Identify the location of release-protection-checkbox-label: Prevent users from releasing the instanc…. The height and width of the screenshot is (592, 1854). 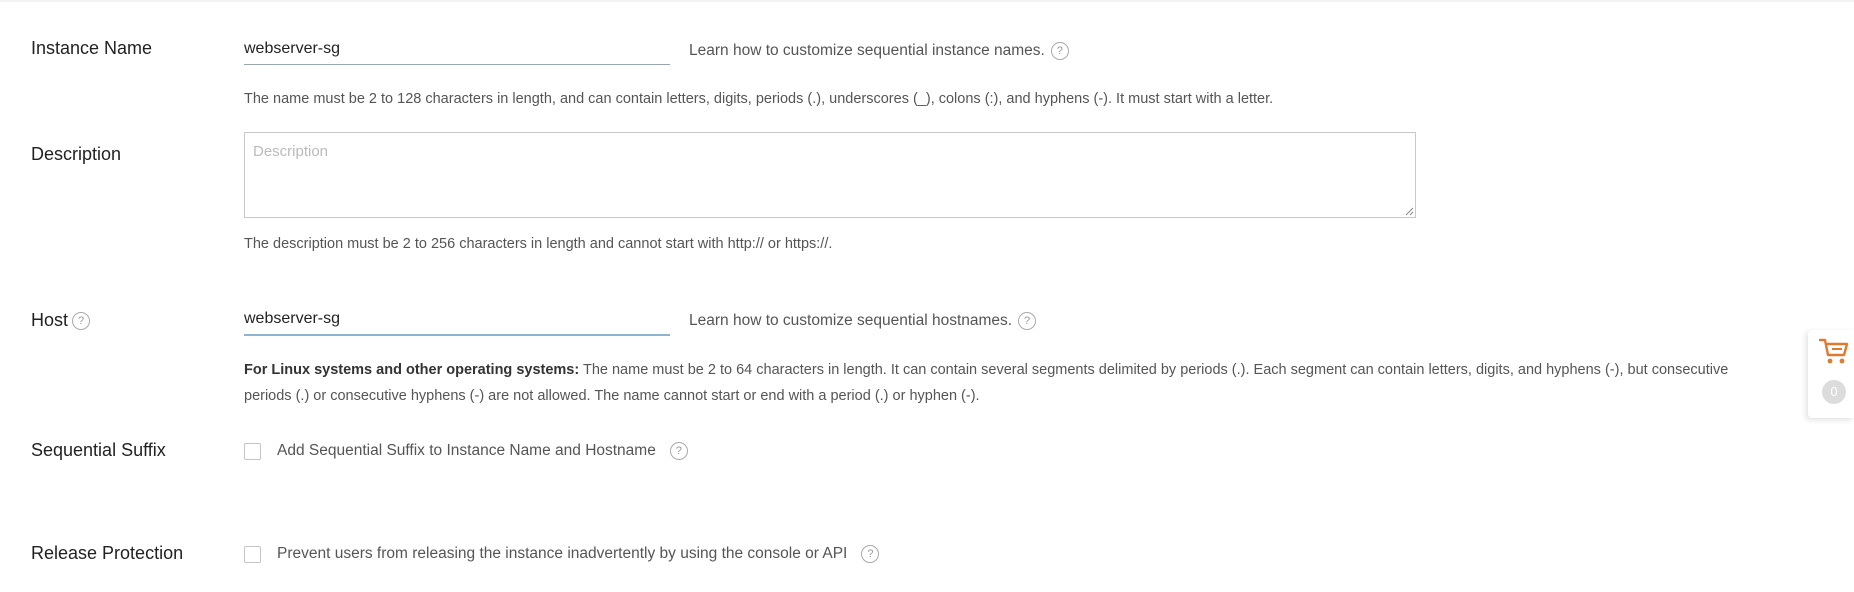
(562, 553).